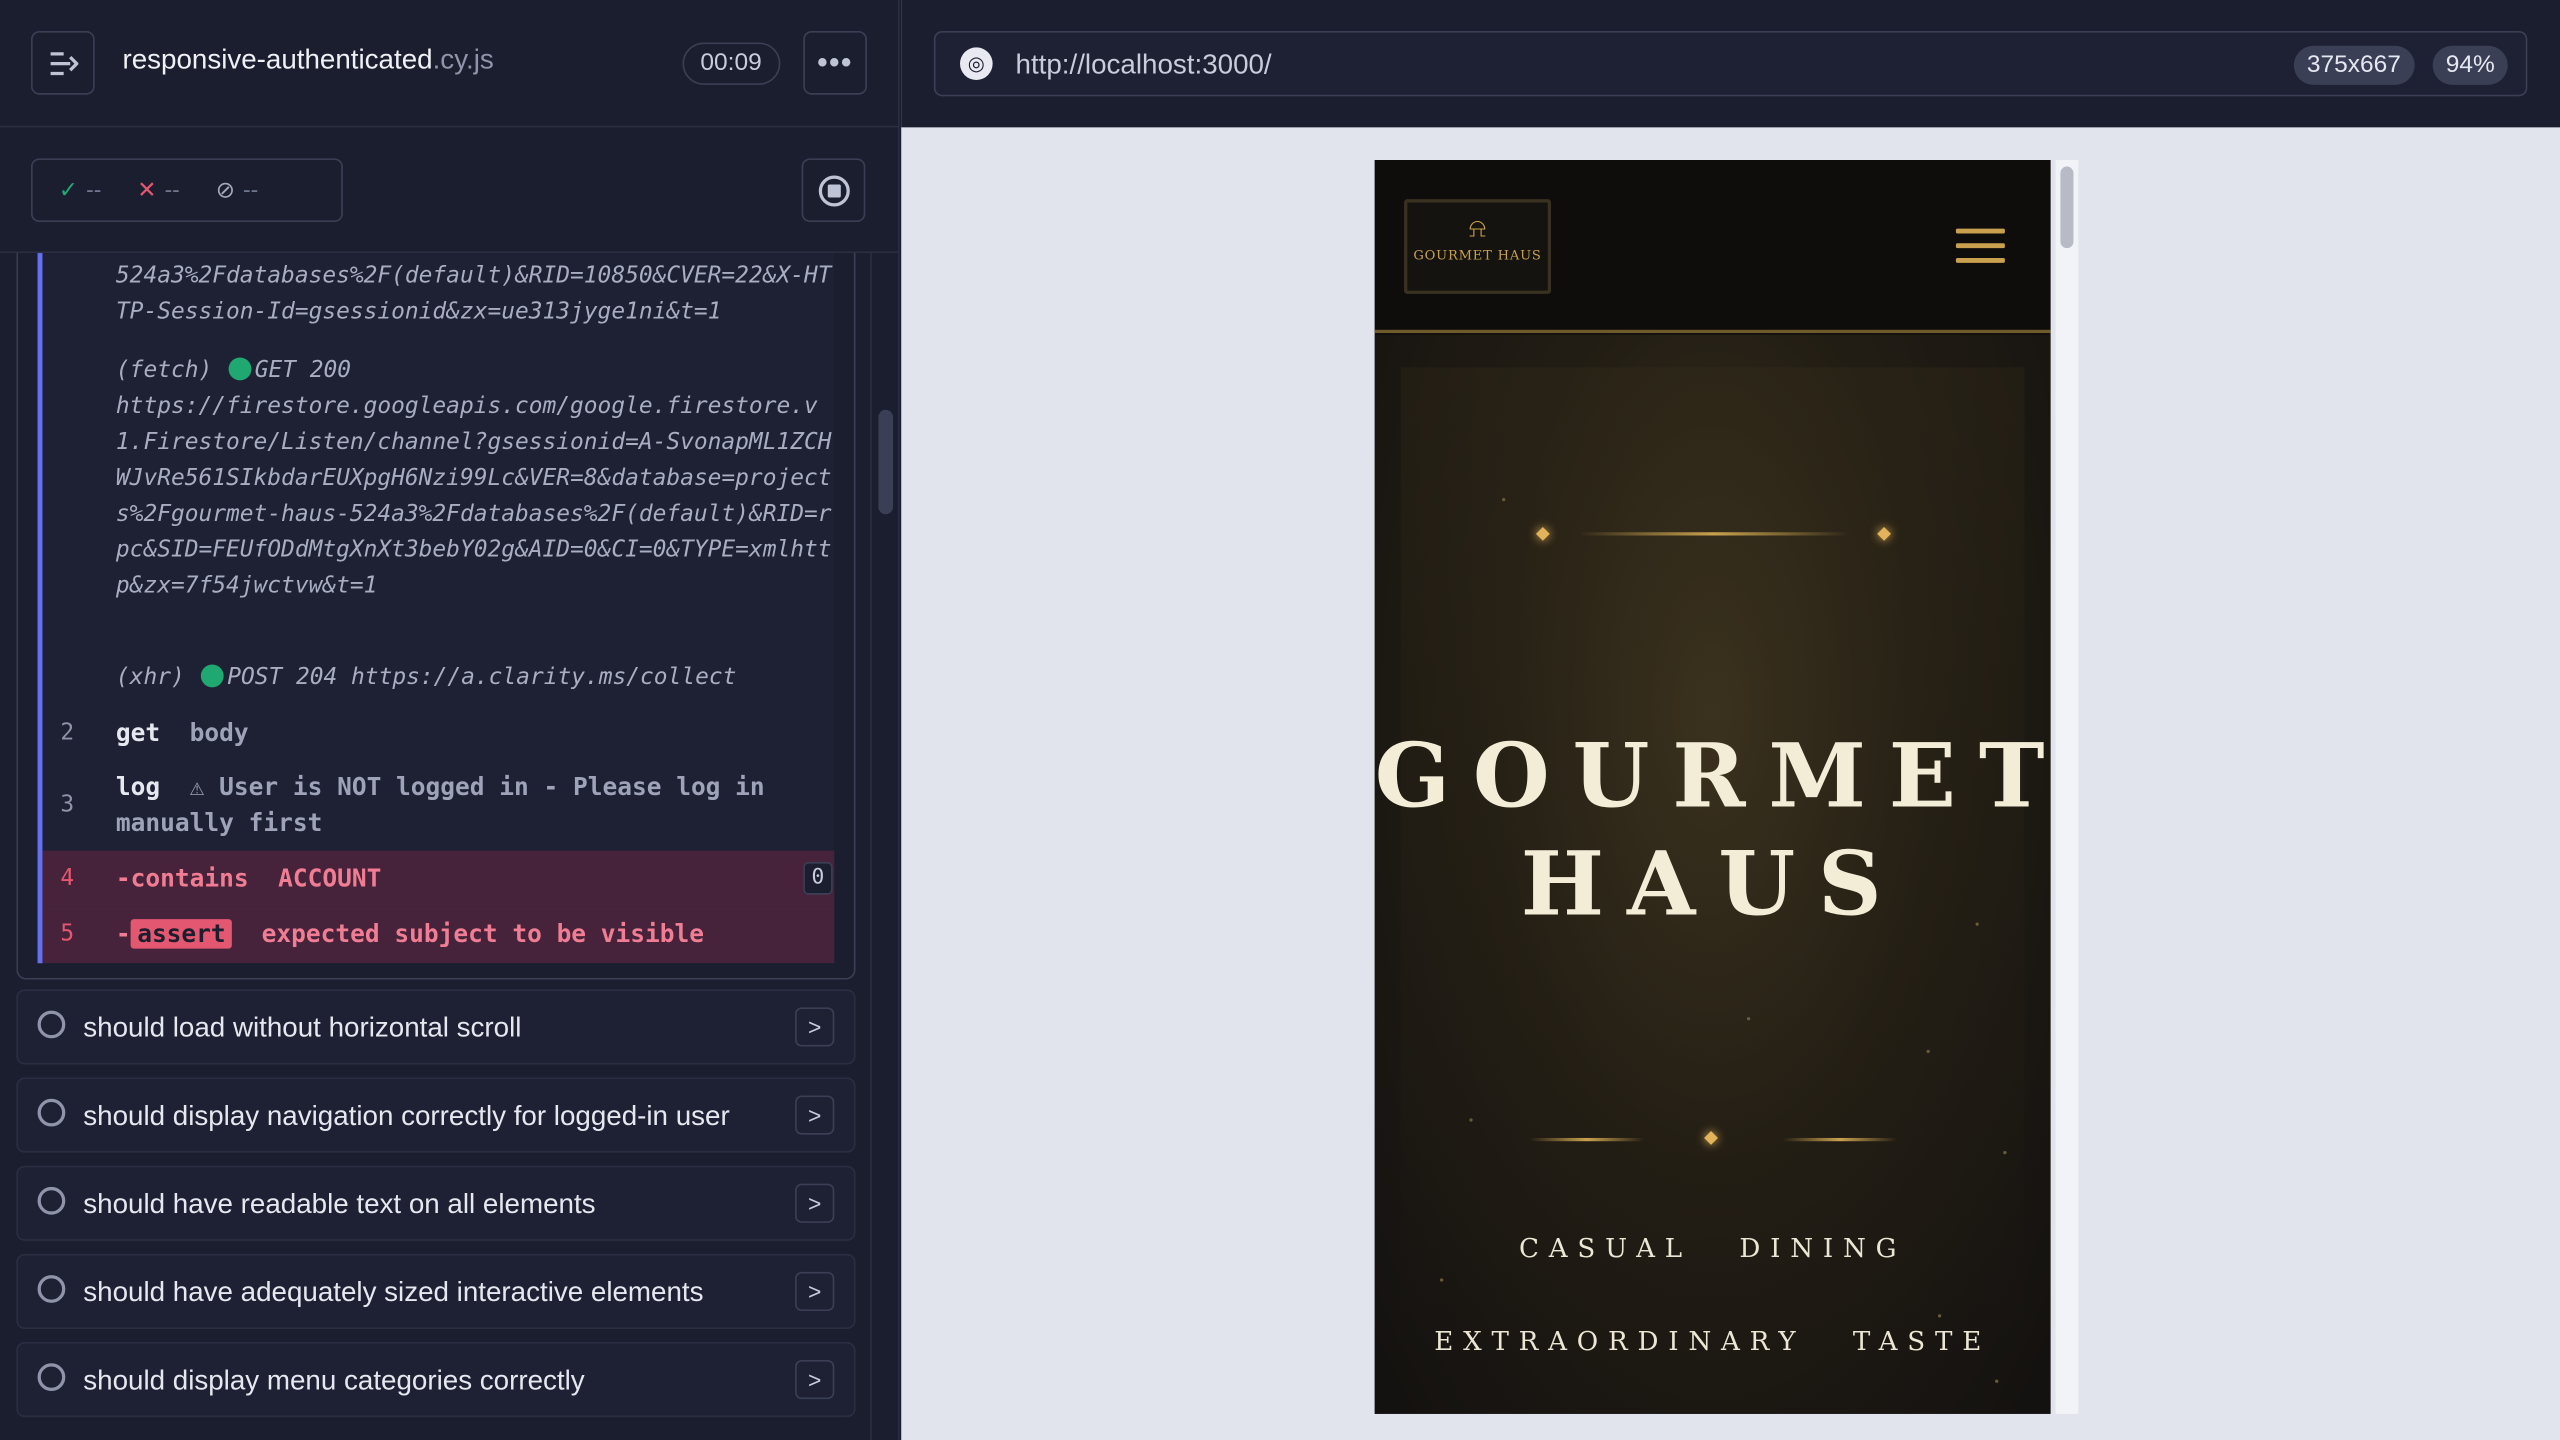 The height and width of the screenshot is (1440, 2560). I want to click on globe-icon: ◎, so click(976, 63).